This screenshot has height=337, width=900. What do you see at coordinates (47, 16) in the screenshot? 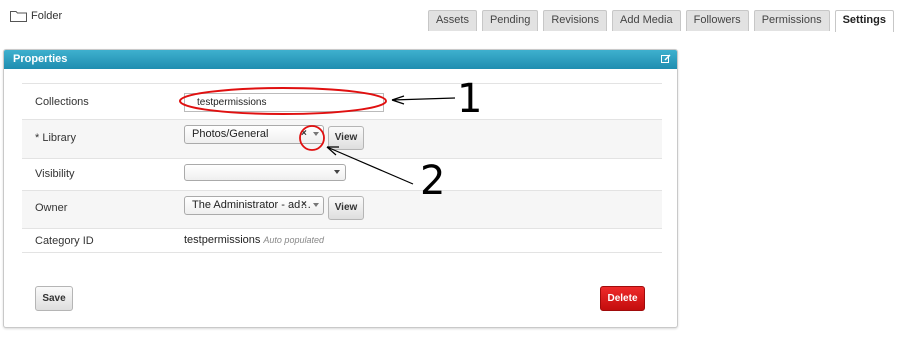
I see `folder-label: Folder` at bounding box center [47, 16].